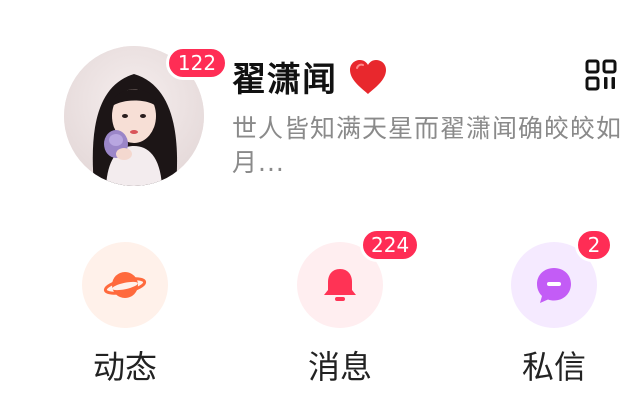 This screenshot has height=410, width=640. Describe the element at coordinates (339, 367) in the screenshot. I see `action-label-xiaoxi: 消息` at that location.